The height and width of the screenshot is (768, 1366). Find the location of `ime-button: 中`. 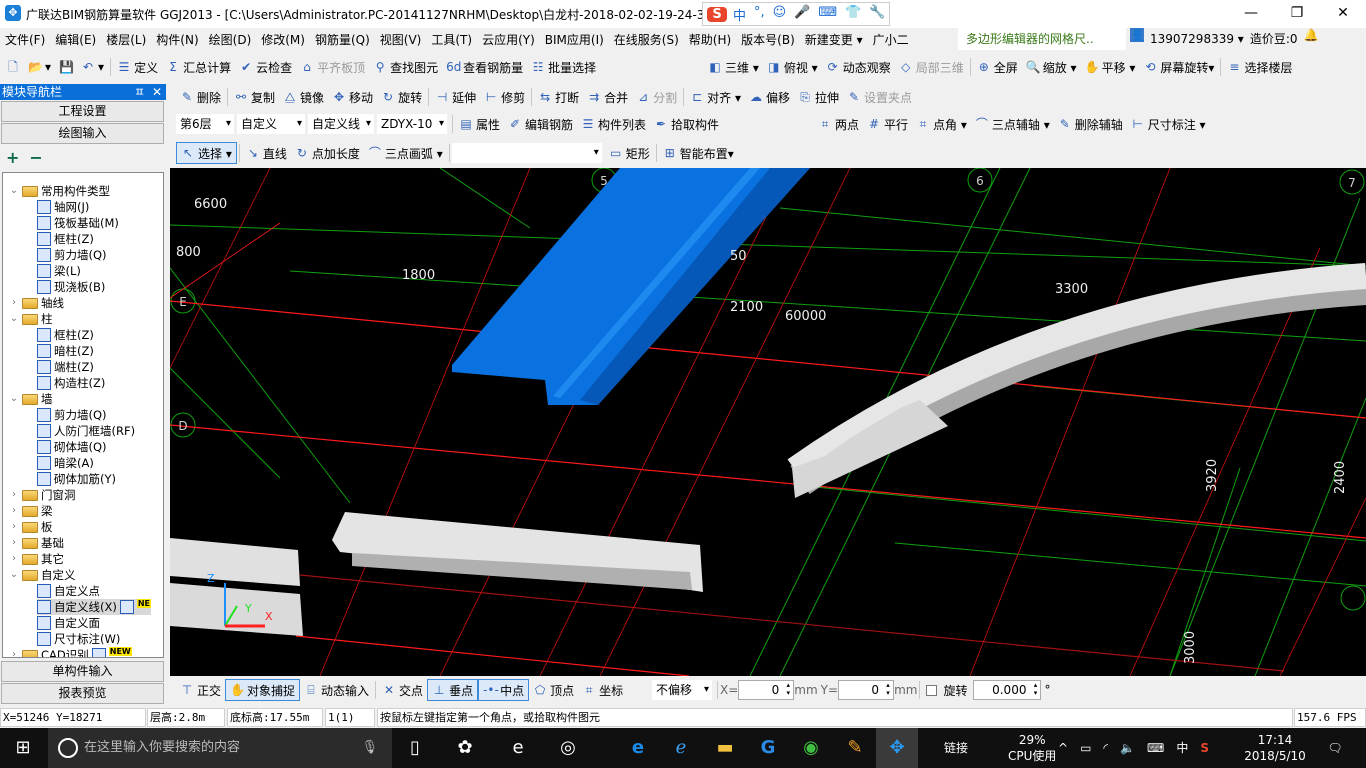

ime-button: 中 is located at coordinates (739, 14).